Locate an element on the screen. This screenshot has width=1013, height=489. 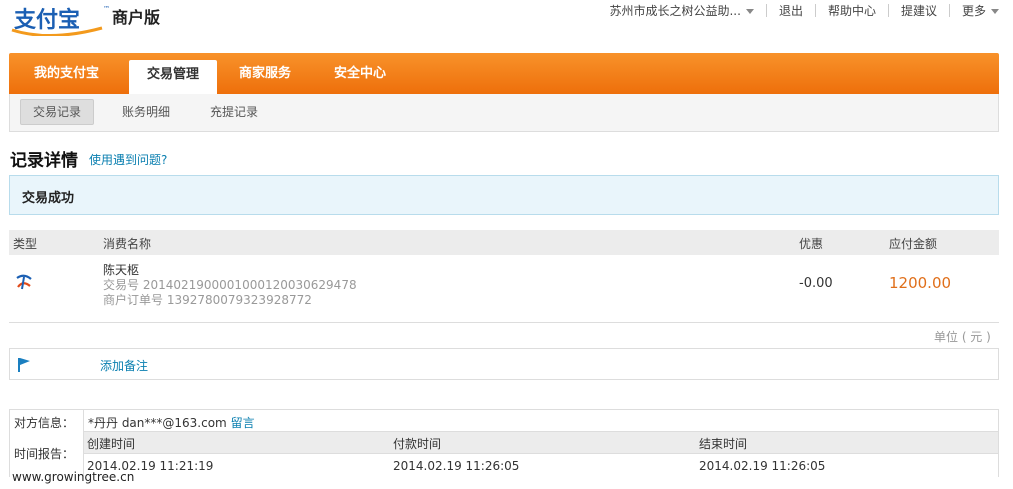
alipay-transfer-icon is located at coordinates (24, 282).